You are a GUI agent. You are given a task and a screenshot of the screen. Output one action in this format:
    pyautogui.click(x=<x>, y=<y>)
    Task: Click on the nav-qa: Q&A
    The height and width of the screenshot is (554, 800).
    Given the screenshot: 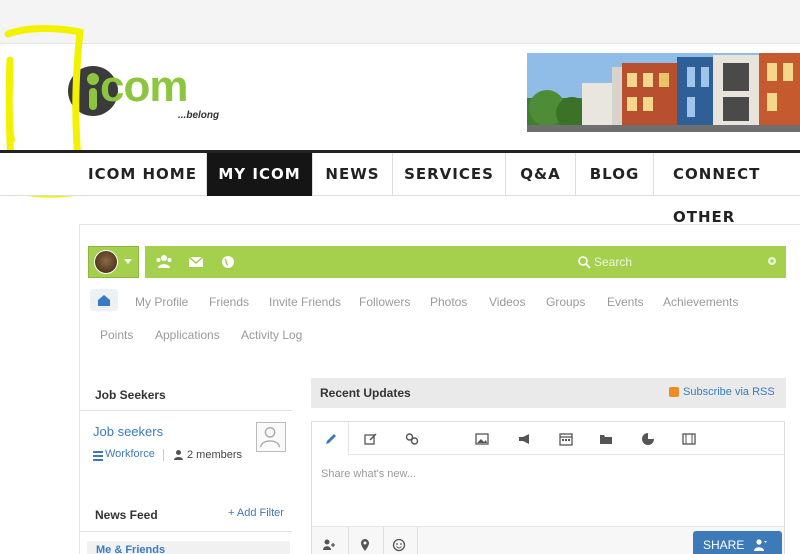 What is the action you would take?
    pyautogui.click(x=541, y=174)
    